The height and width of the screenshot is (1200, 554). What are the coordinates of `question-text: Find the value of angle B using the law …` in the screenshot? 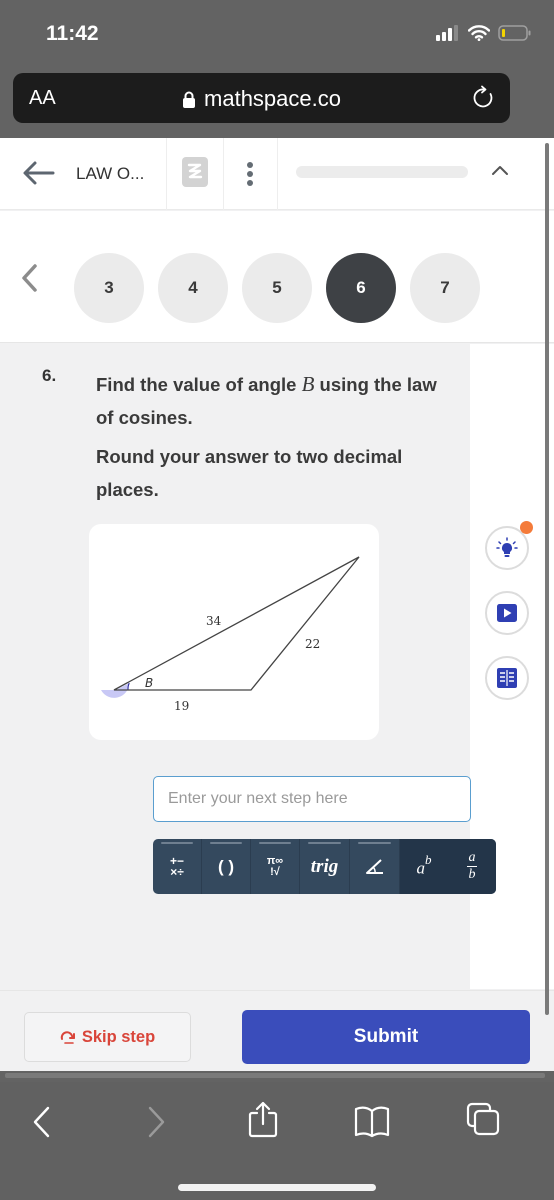 It's located at (276, 437).